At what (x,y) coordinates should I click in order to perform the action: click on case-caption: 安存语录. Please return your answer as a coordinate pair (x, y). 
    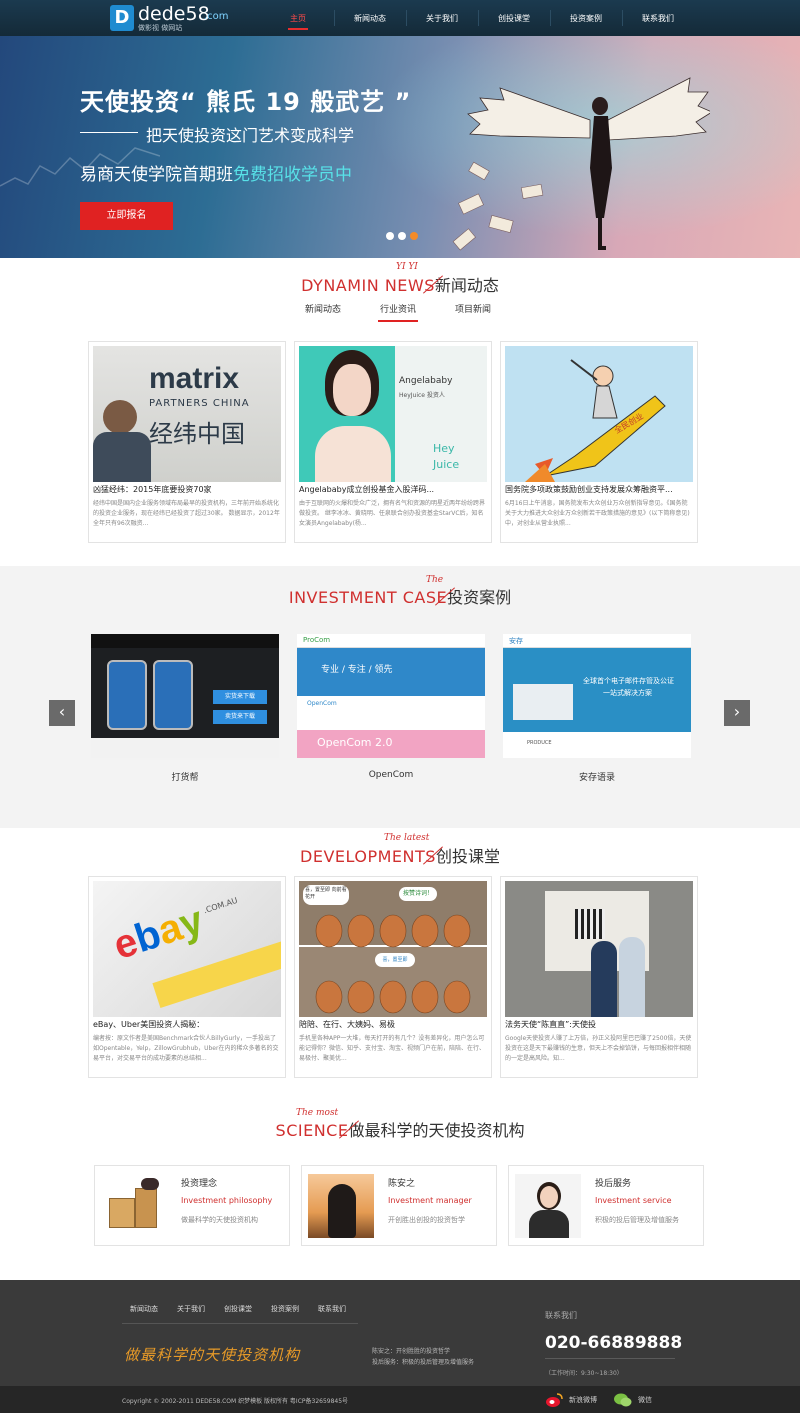
    Looking at the image, I should click on (597, 776).